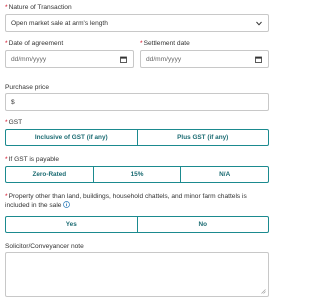 This screenshot has width=320, height=300. I want to click on not-applicable-option: N/A, so click(225, 174).